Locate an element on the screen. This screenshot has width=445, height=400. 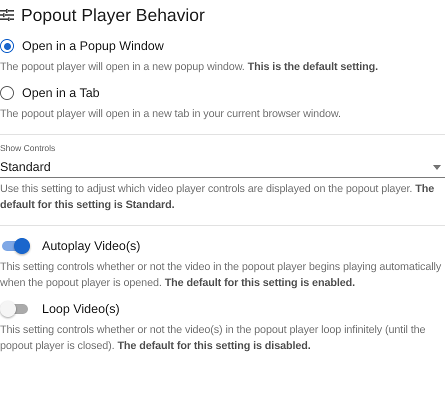
help-text: This setting controls whether or not the video(s) in the popout player loop infinitely (until the popout player is closed). The default for this setting is disabled. is located at coordinates (213, 338).